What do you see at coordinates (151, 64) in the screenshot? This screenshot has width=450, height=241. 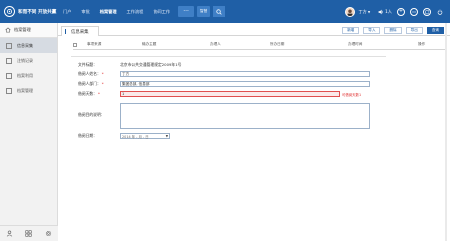 I see `file-title-value: 北京市公共交通管理规定2009年1号` at bounding box center [151, 64].